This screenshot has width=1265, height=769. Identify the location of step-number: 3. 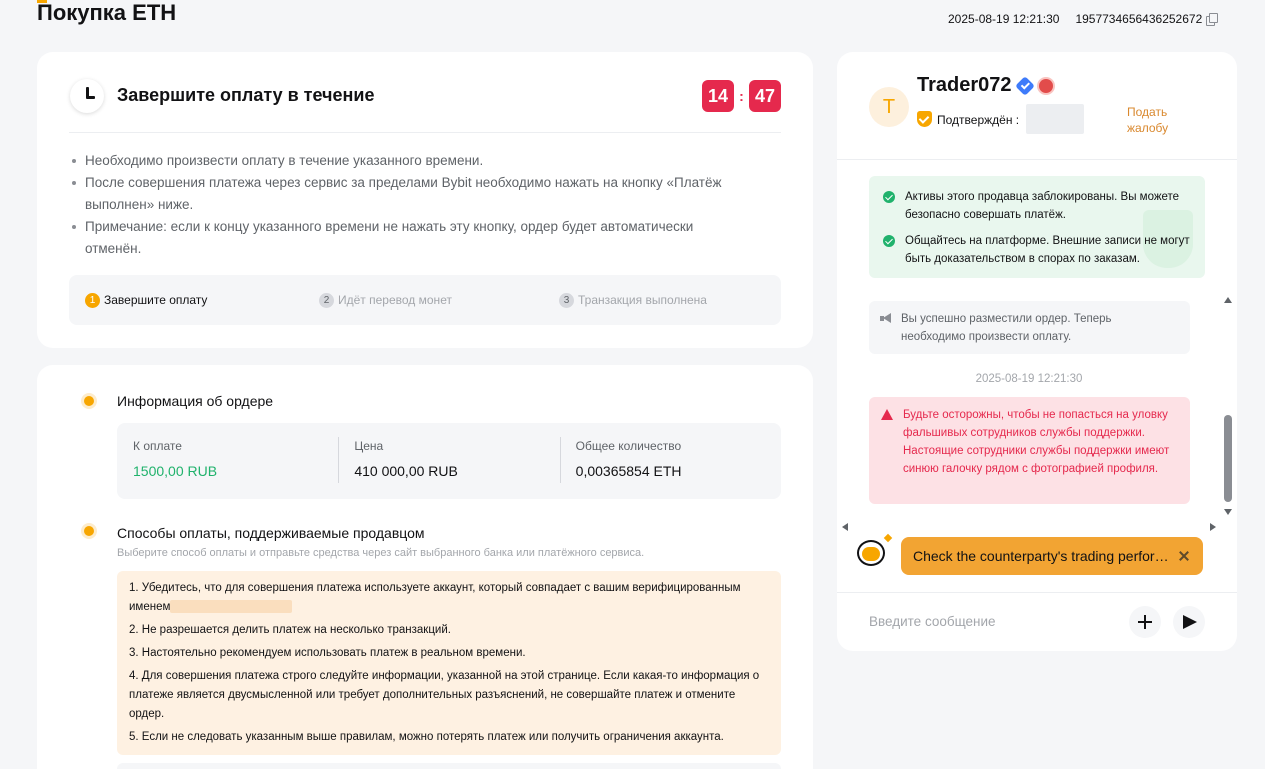
(566, 300).